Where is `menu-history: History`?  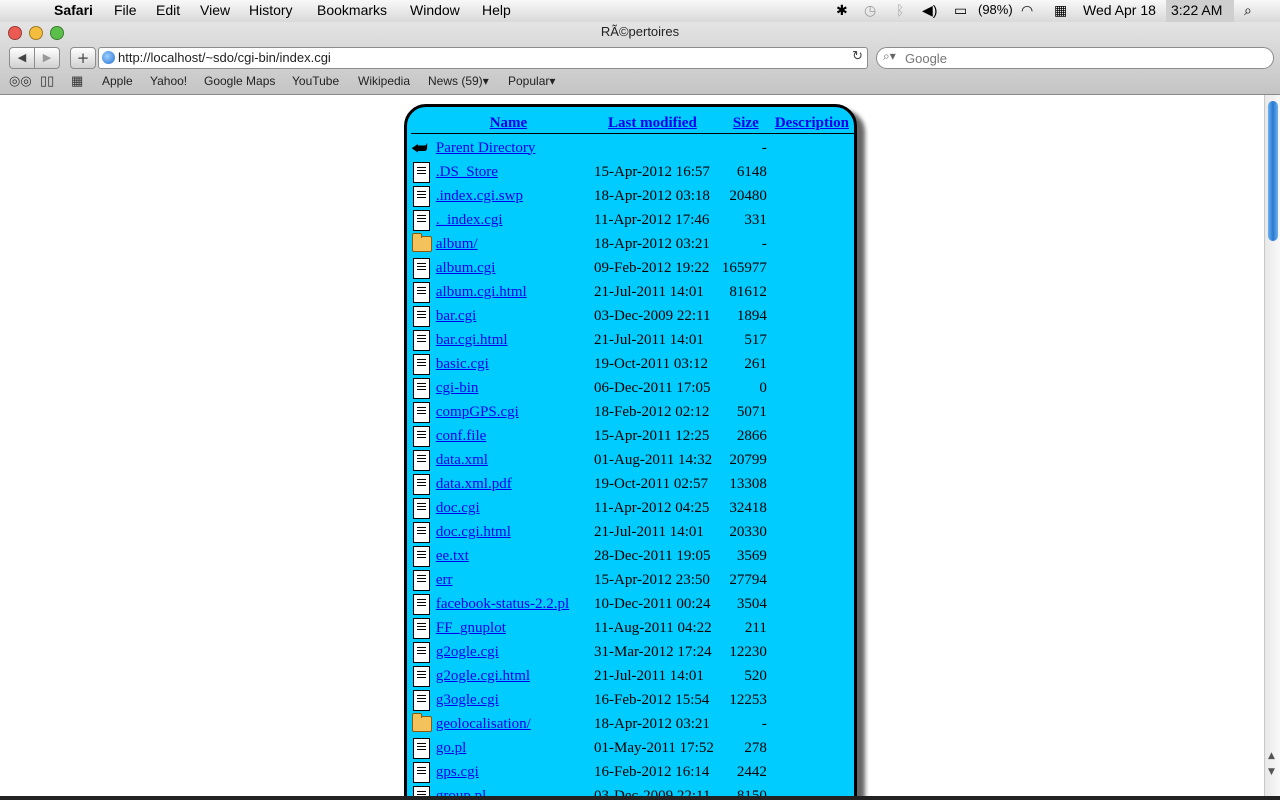
menu-history: History is located at coordinates (271, 10).